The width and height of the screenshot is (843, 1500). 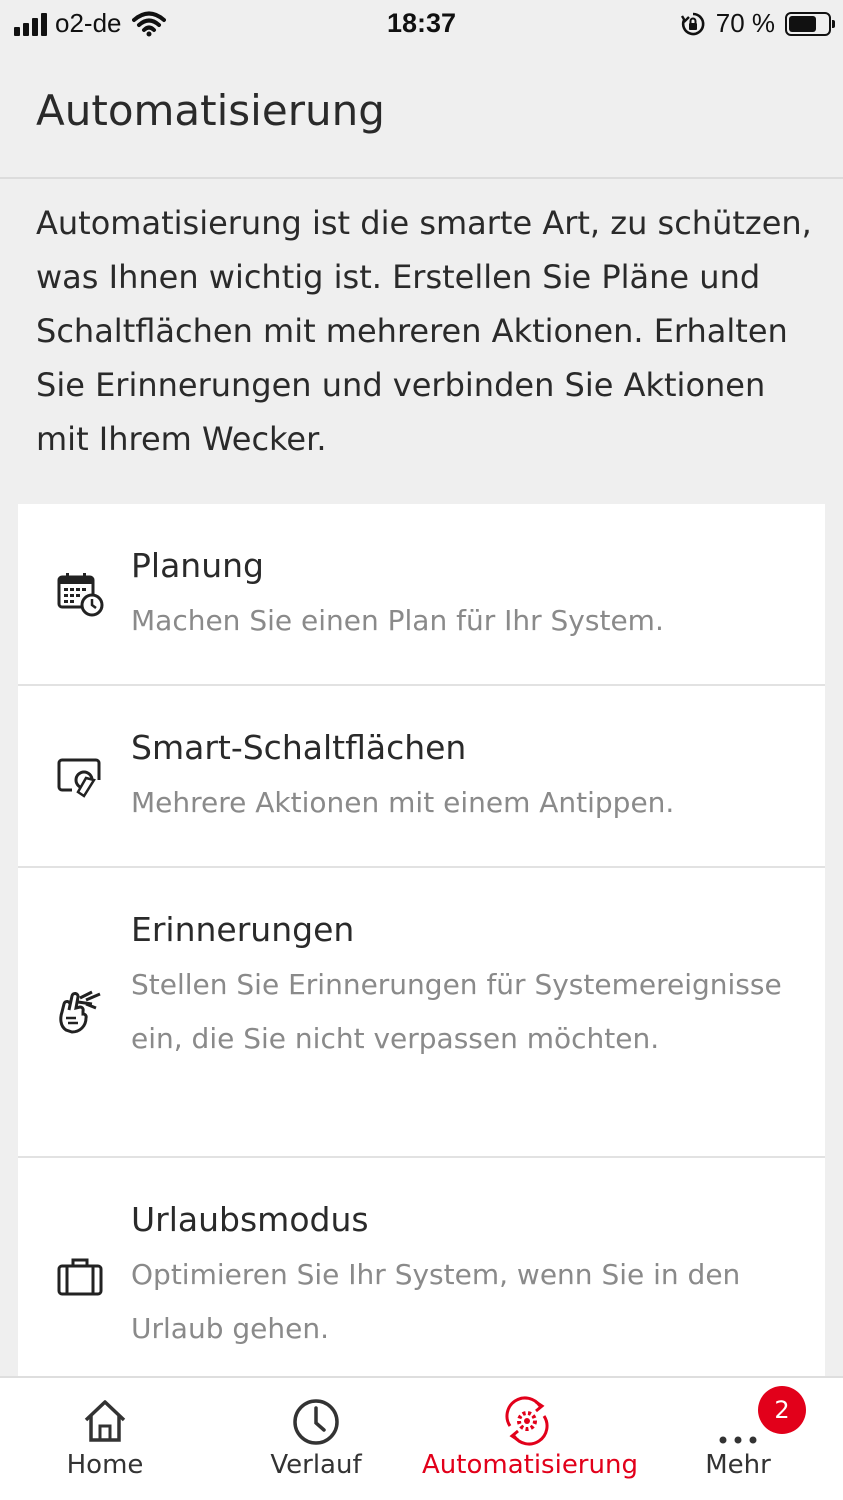 What do you see at coordinates (299, 747) in the screenshot?
I see `item-title: Smart-Schaltflächen` at bounding box center [299, 747].